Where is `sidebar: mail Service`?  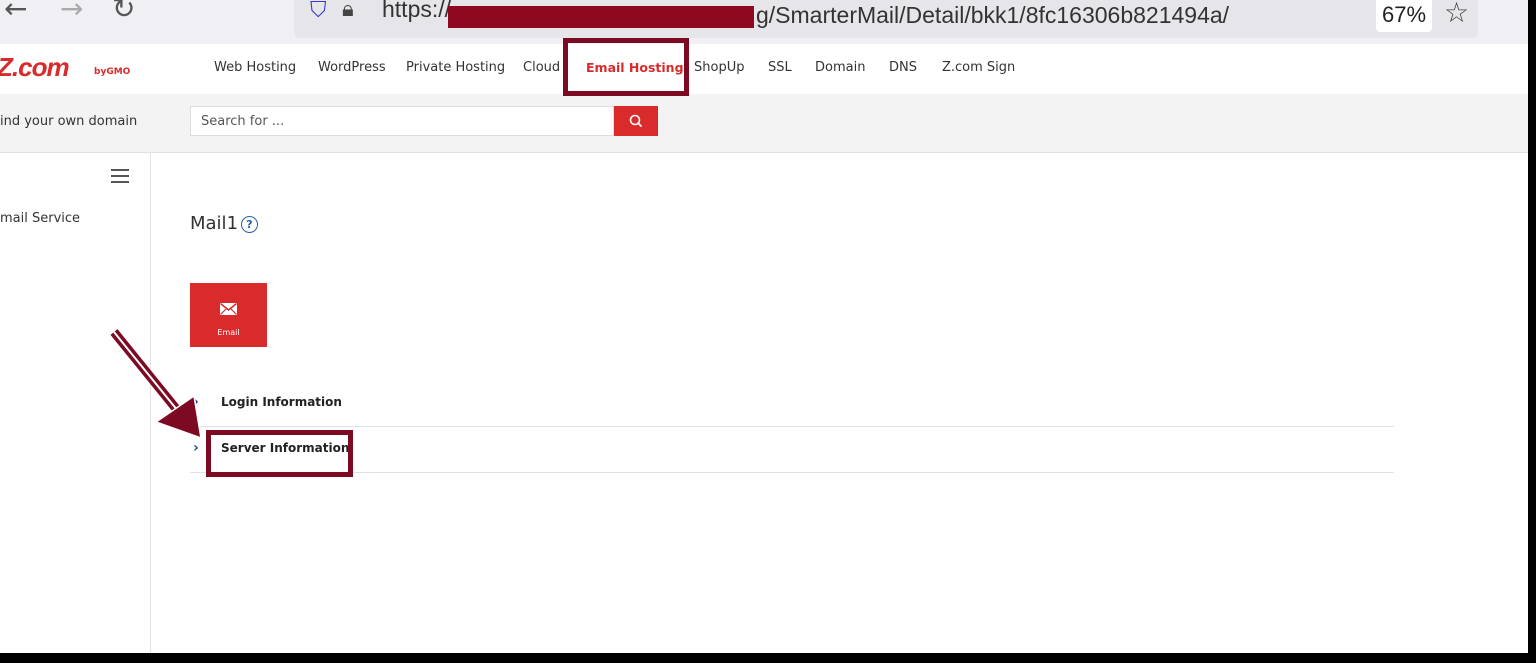
sidebar: mail Service is located at coordinates (75, 403).